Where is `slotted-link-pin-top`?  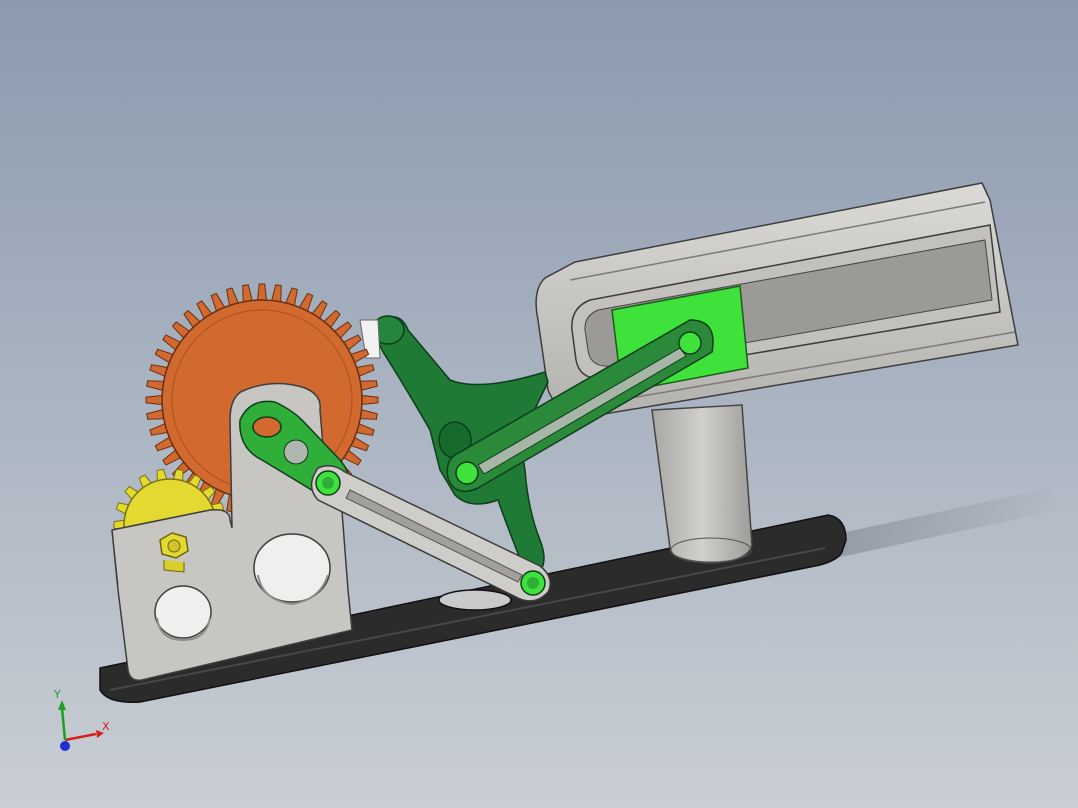 slotted-link-pin-top is located at coordinates (690, 343).